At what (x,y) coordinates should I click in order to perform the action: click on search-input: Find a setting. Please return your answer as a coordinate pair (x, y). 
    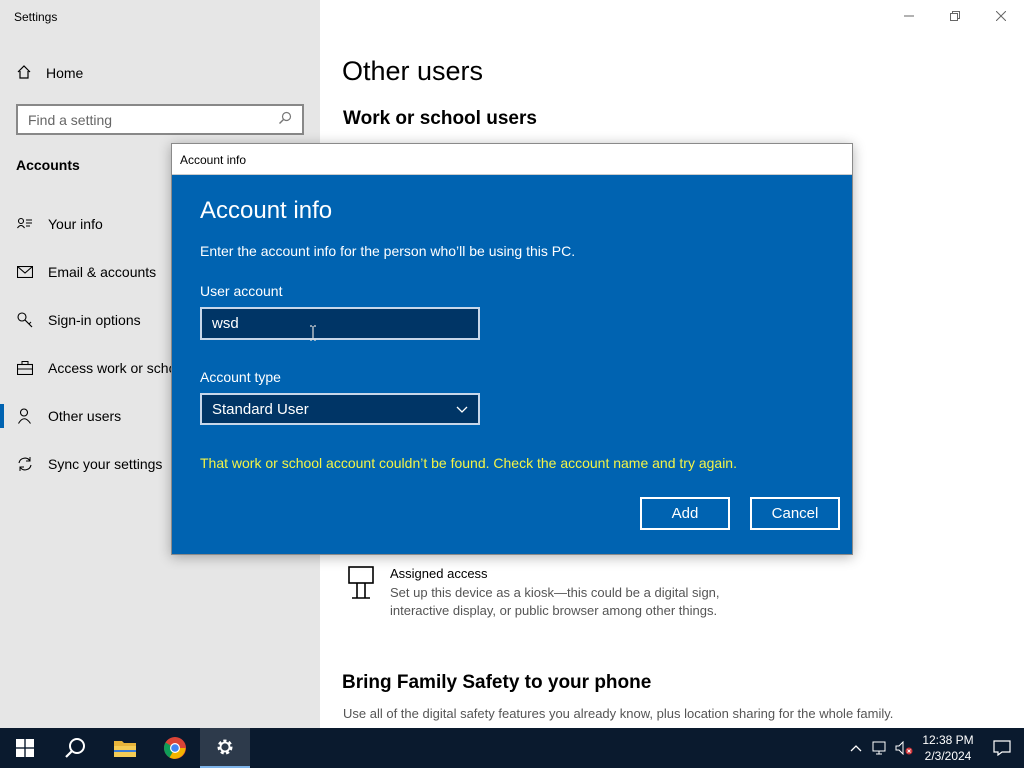
    Looking at the image, I should click on (160, 119).